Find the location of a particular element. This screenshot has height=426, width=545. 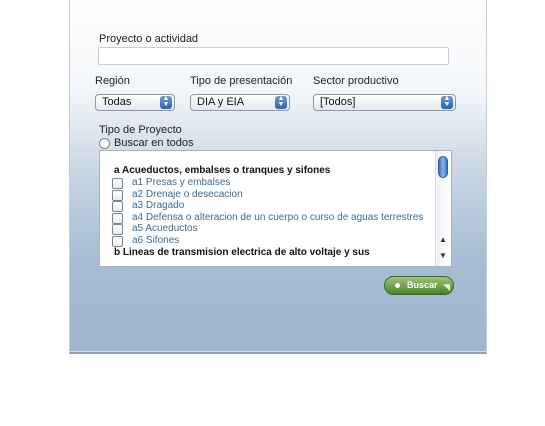

list-item: a2 Drenaje o desecacion is located at coordinates (270, 195).